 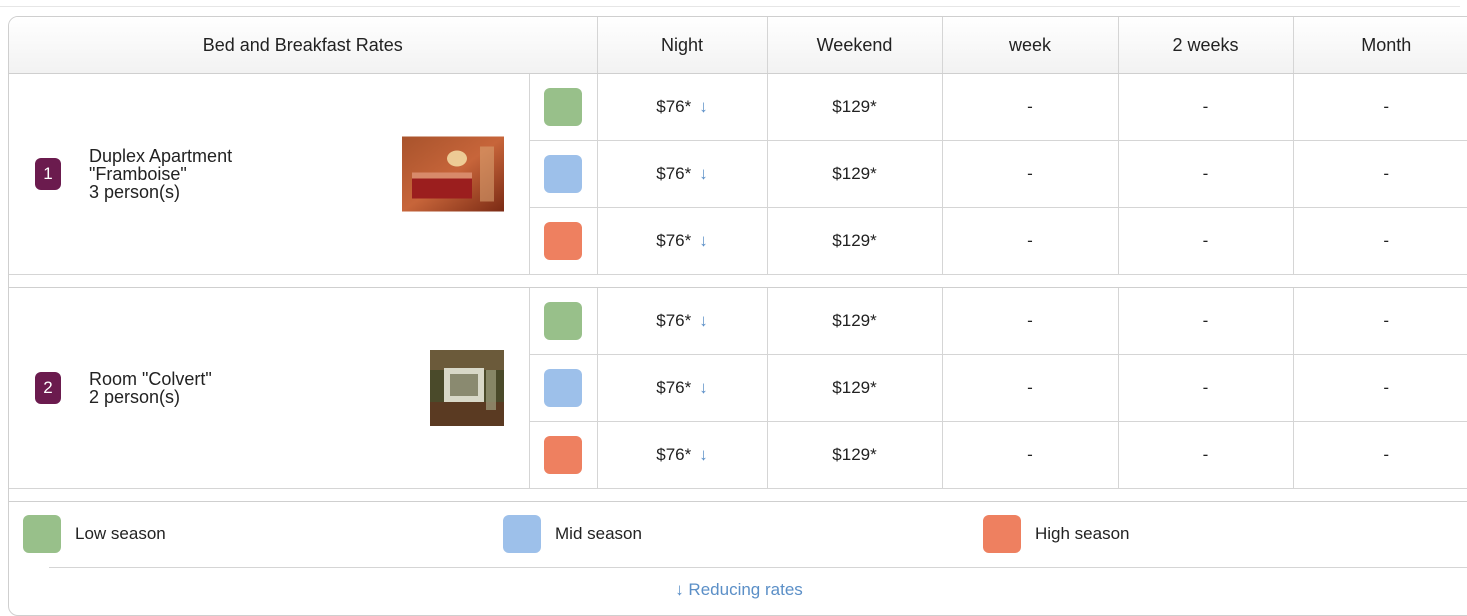 I want to click on room-number-badge: 2, so click(x=48, y=388).